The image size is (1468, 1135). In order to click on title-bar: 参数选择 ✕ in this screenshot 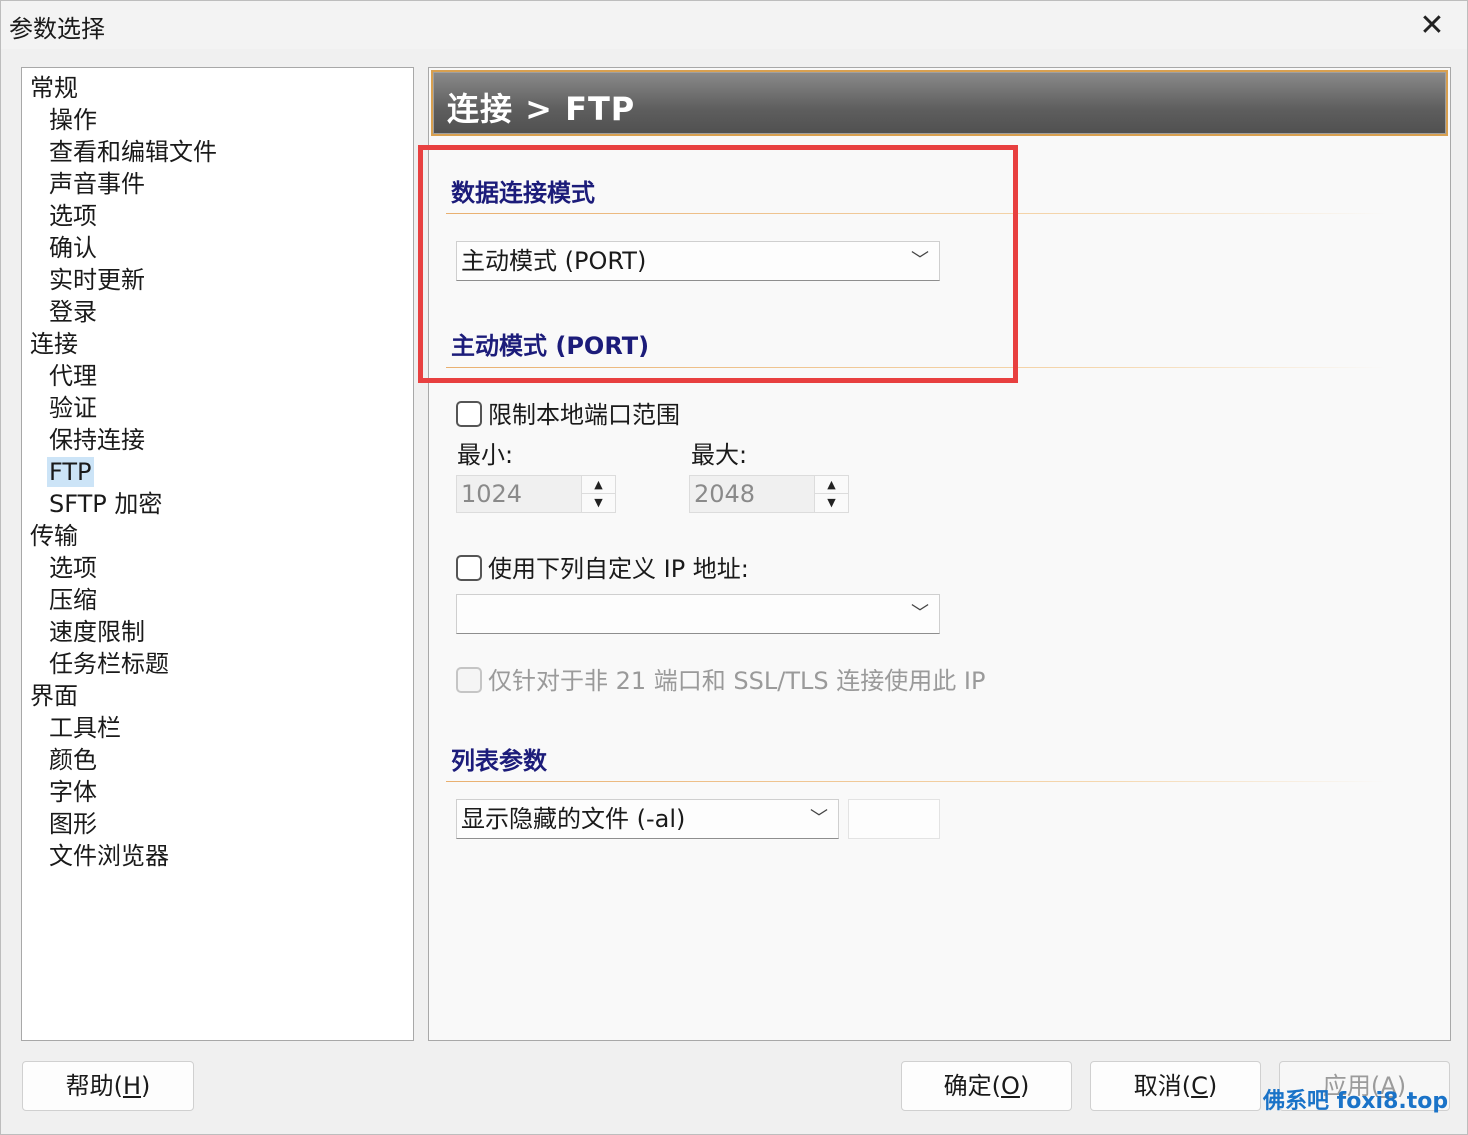, I will do `click(734, 25)`.